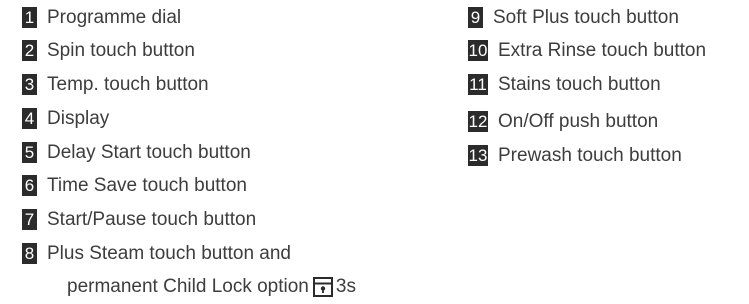  I want to click on legend-item-on-off-push-button: 12 On/Off push button, so click(563, 122).